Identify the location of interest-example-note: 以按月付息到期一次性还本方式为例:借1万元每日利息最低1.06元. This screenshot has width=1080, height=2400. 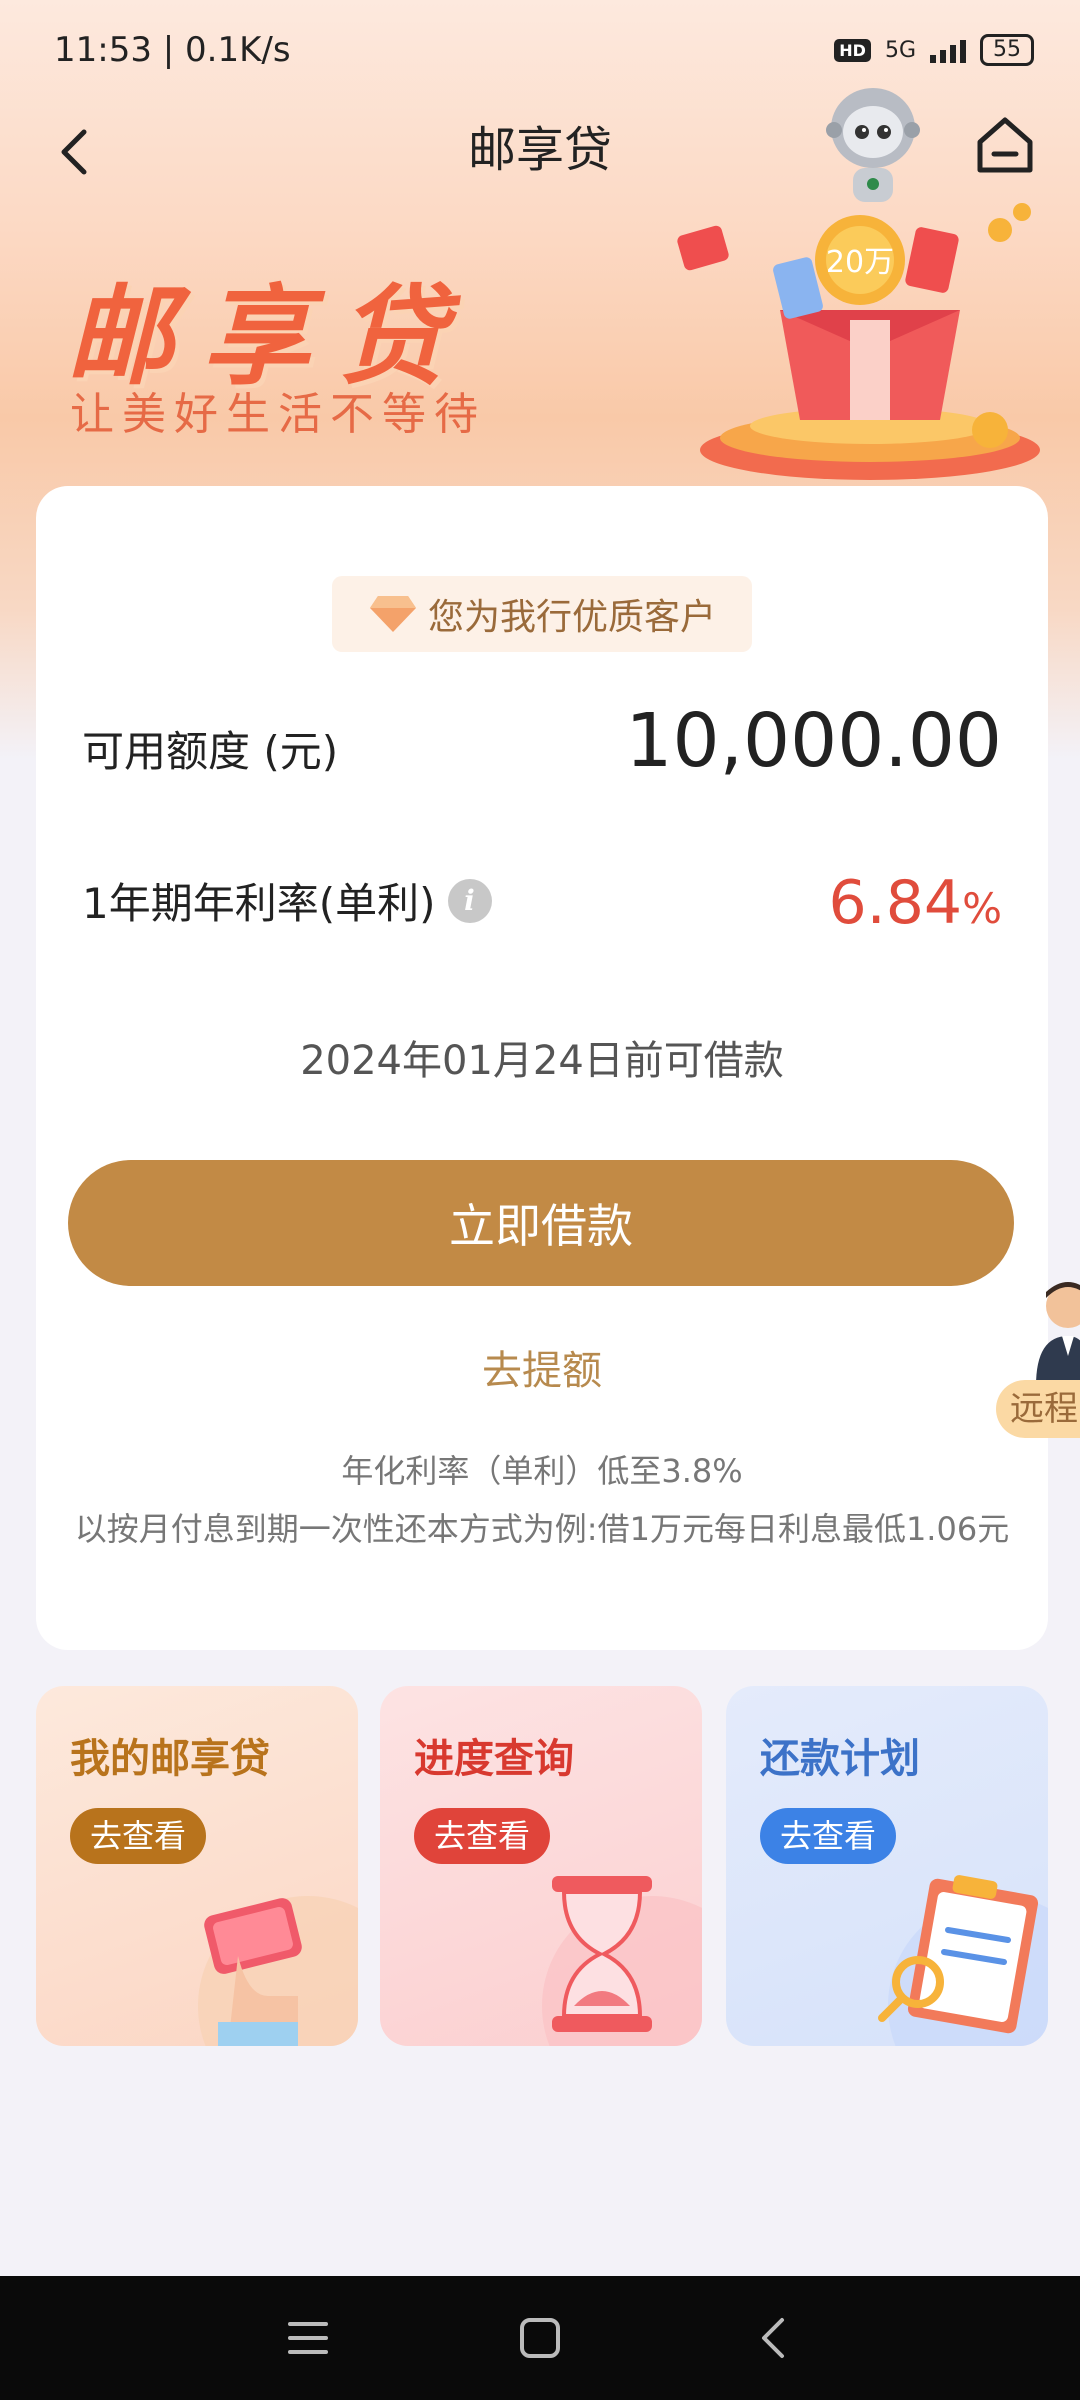
(542, 1529).